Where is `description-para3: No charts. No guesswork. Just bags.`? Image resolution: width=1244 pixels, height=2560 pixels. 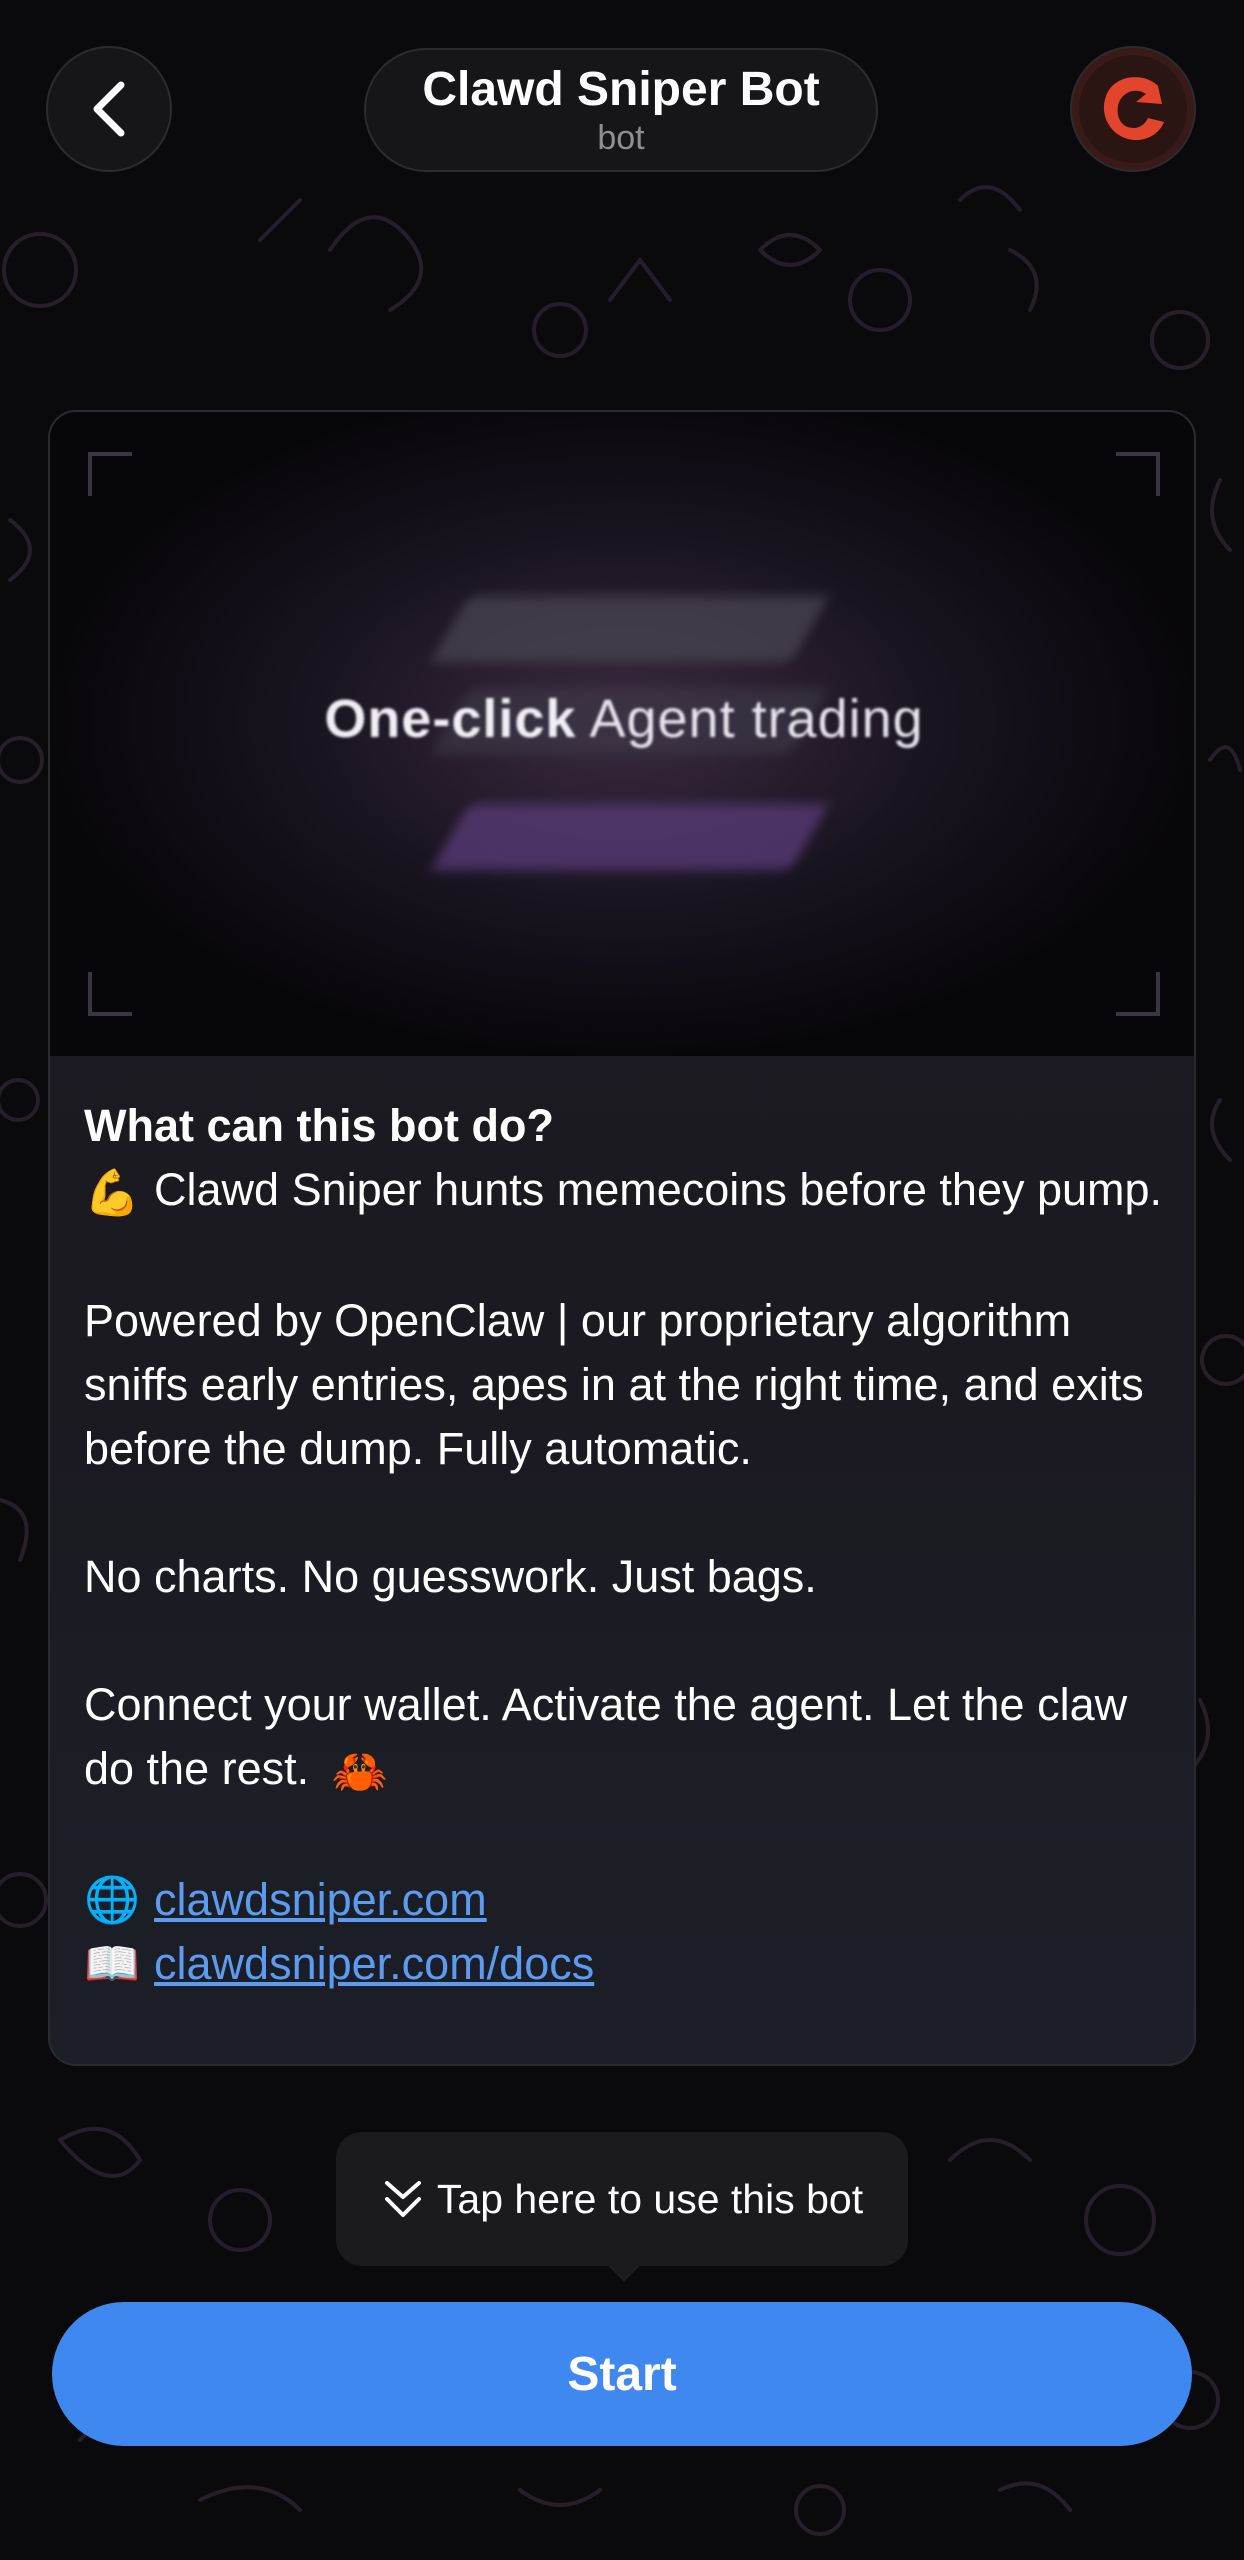 description-para3: No charts. No guesswork. Just bags. is located at coordinates (450, 1577).